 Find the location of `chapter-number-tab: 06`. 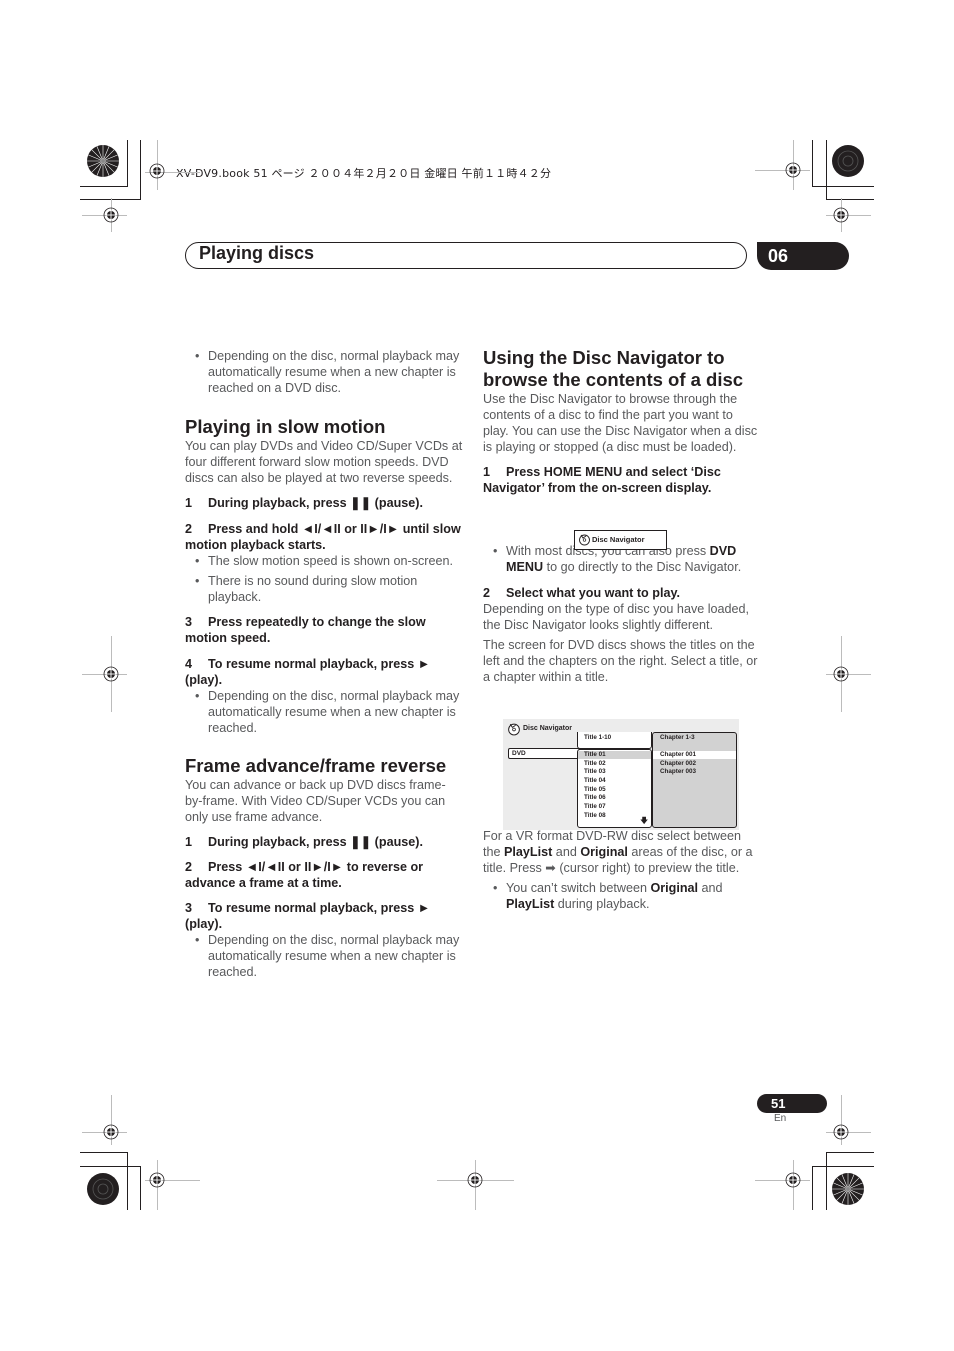

chapter-number-tab: 06 is located at coordinates (803, 256).